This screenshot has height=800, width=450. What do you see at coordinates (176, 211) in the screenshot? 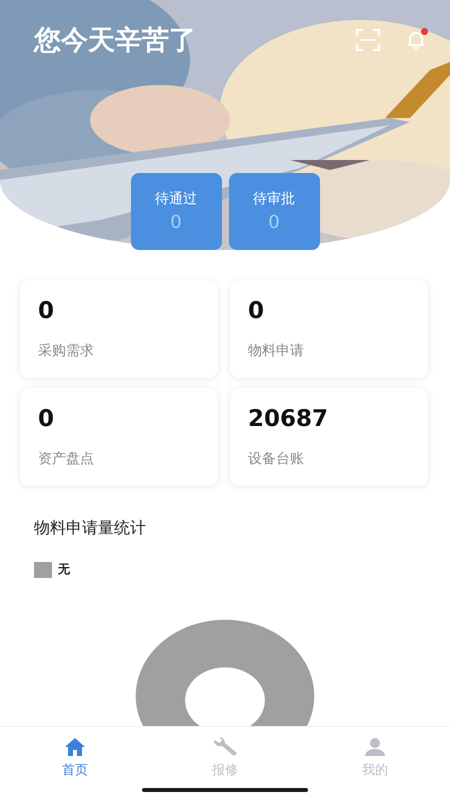
I see `pending-button: 待通过 0` at bounding box center [176, 211].